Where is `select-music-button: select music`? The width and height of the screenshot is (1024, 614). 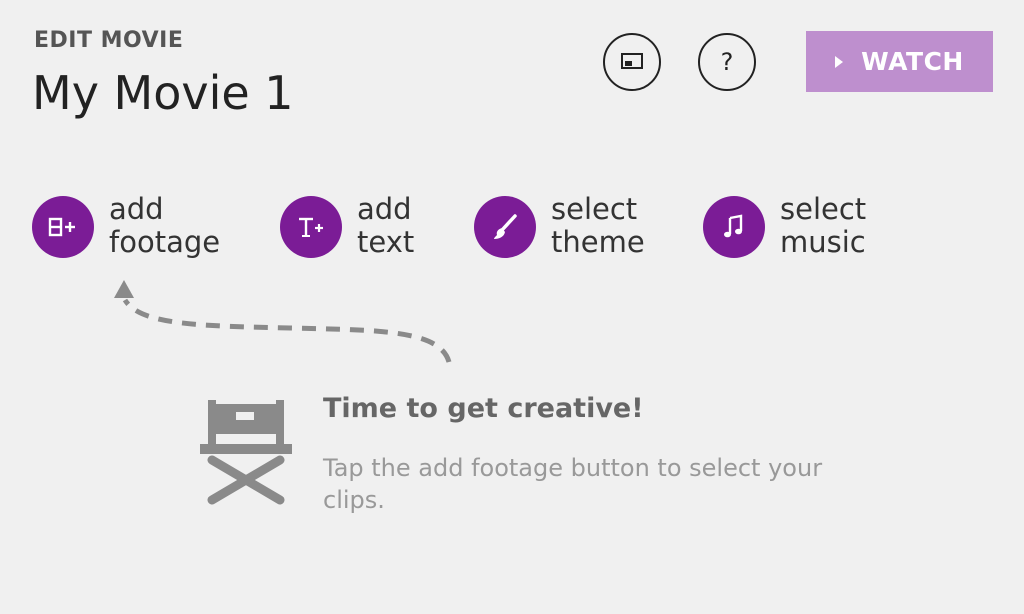 select-music-button: select music is located at coordinates (811, 226).